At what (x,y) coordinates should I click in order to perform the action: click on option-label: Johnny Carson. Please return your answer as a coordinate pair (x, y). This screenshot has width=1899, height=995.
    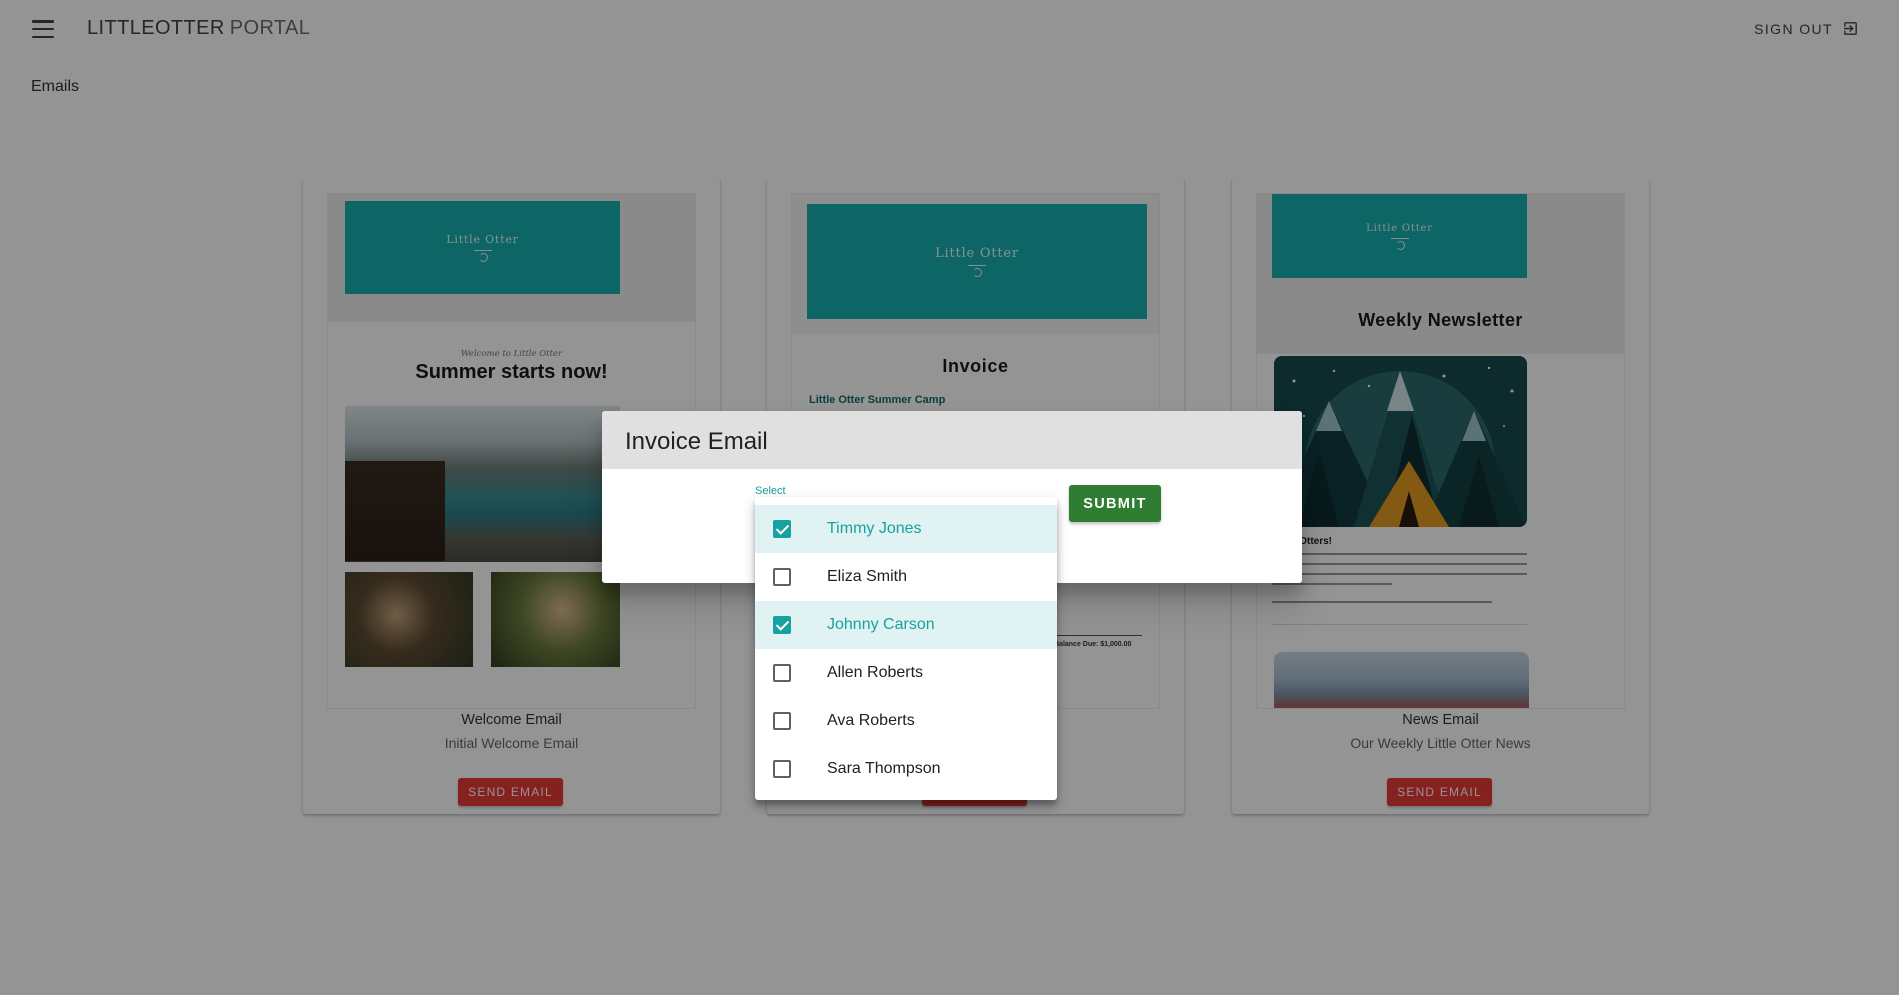
    Looking at the image, I should click on (881, 624).